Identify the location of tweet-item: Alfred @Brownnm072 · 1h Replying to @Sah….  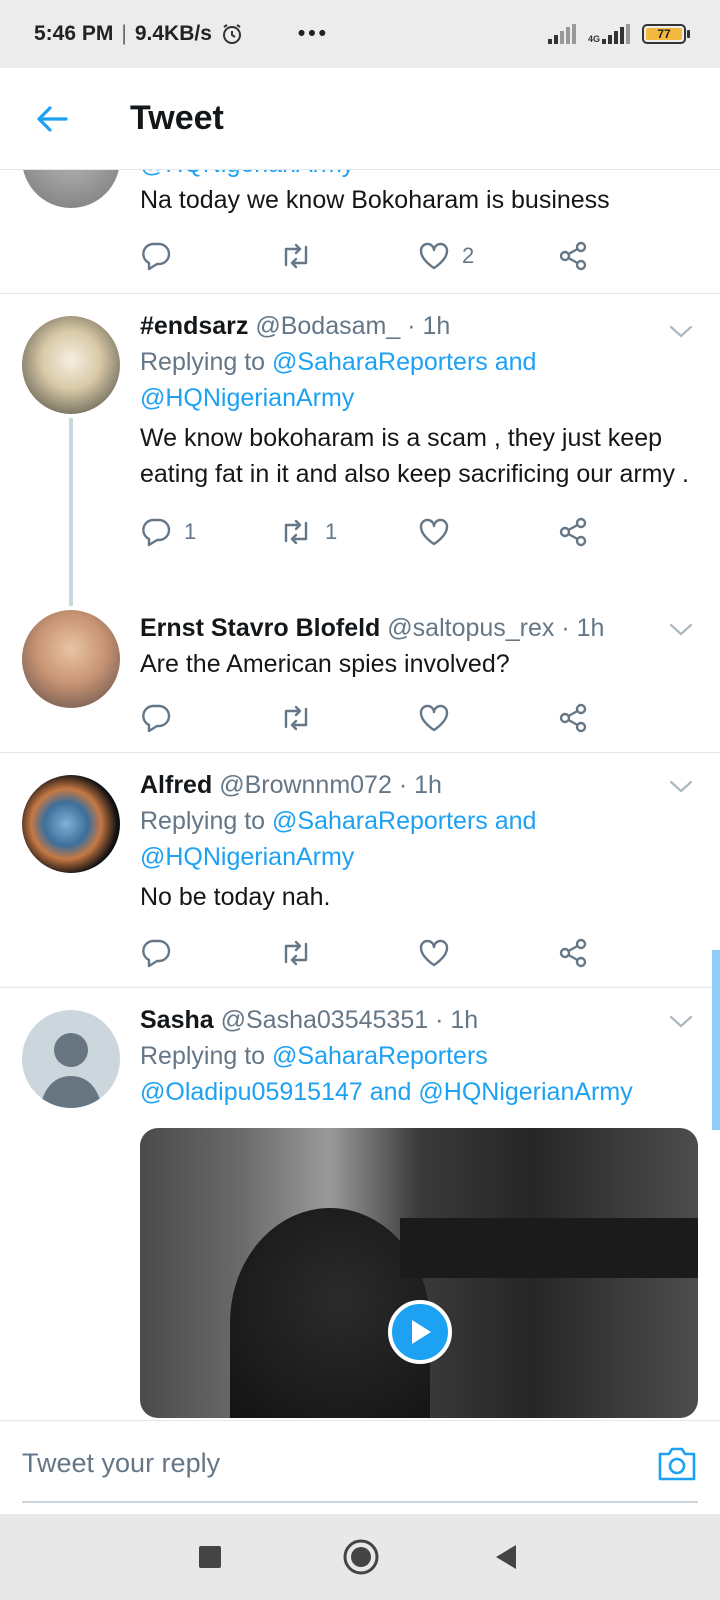
(360, 870).